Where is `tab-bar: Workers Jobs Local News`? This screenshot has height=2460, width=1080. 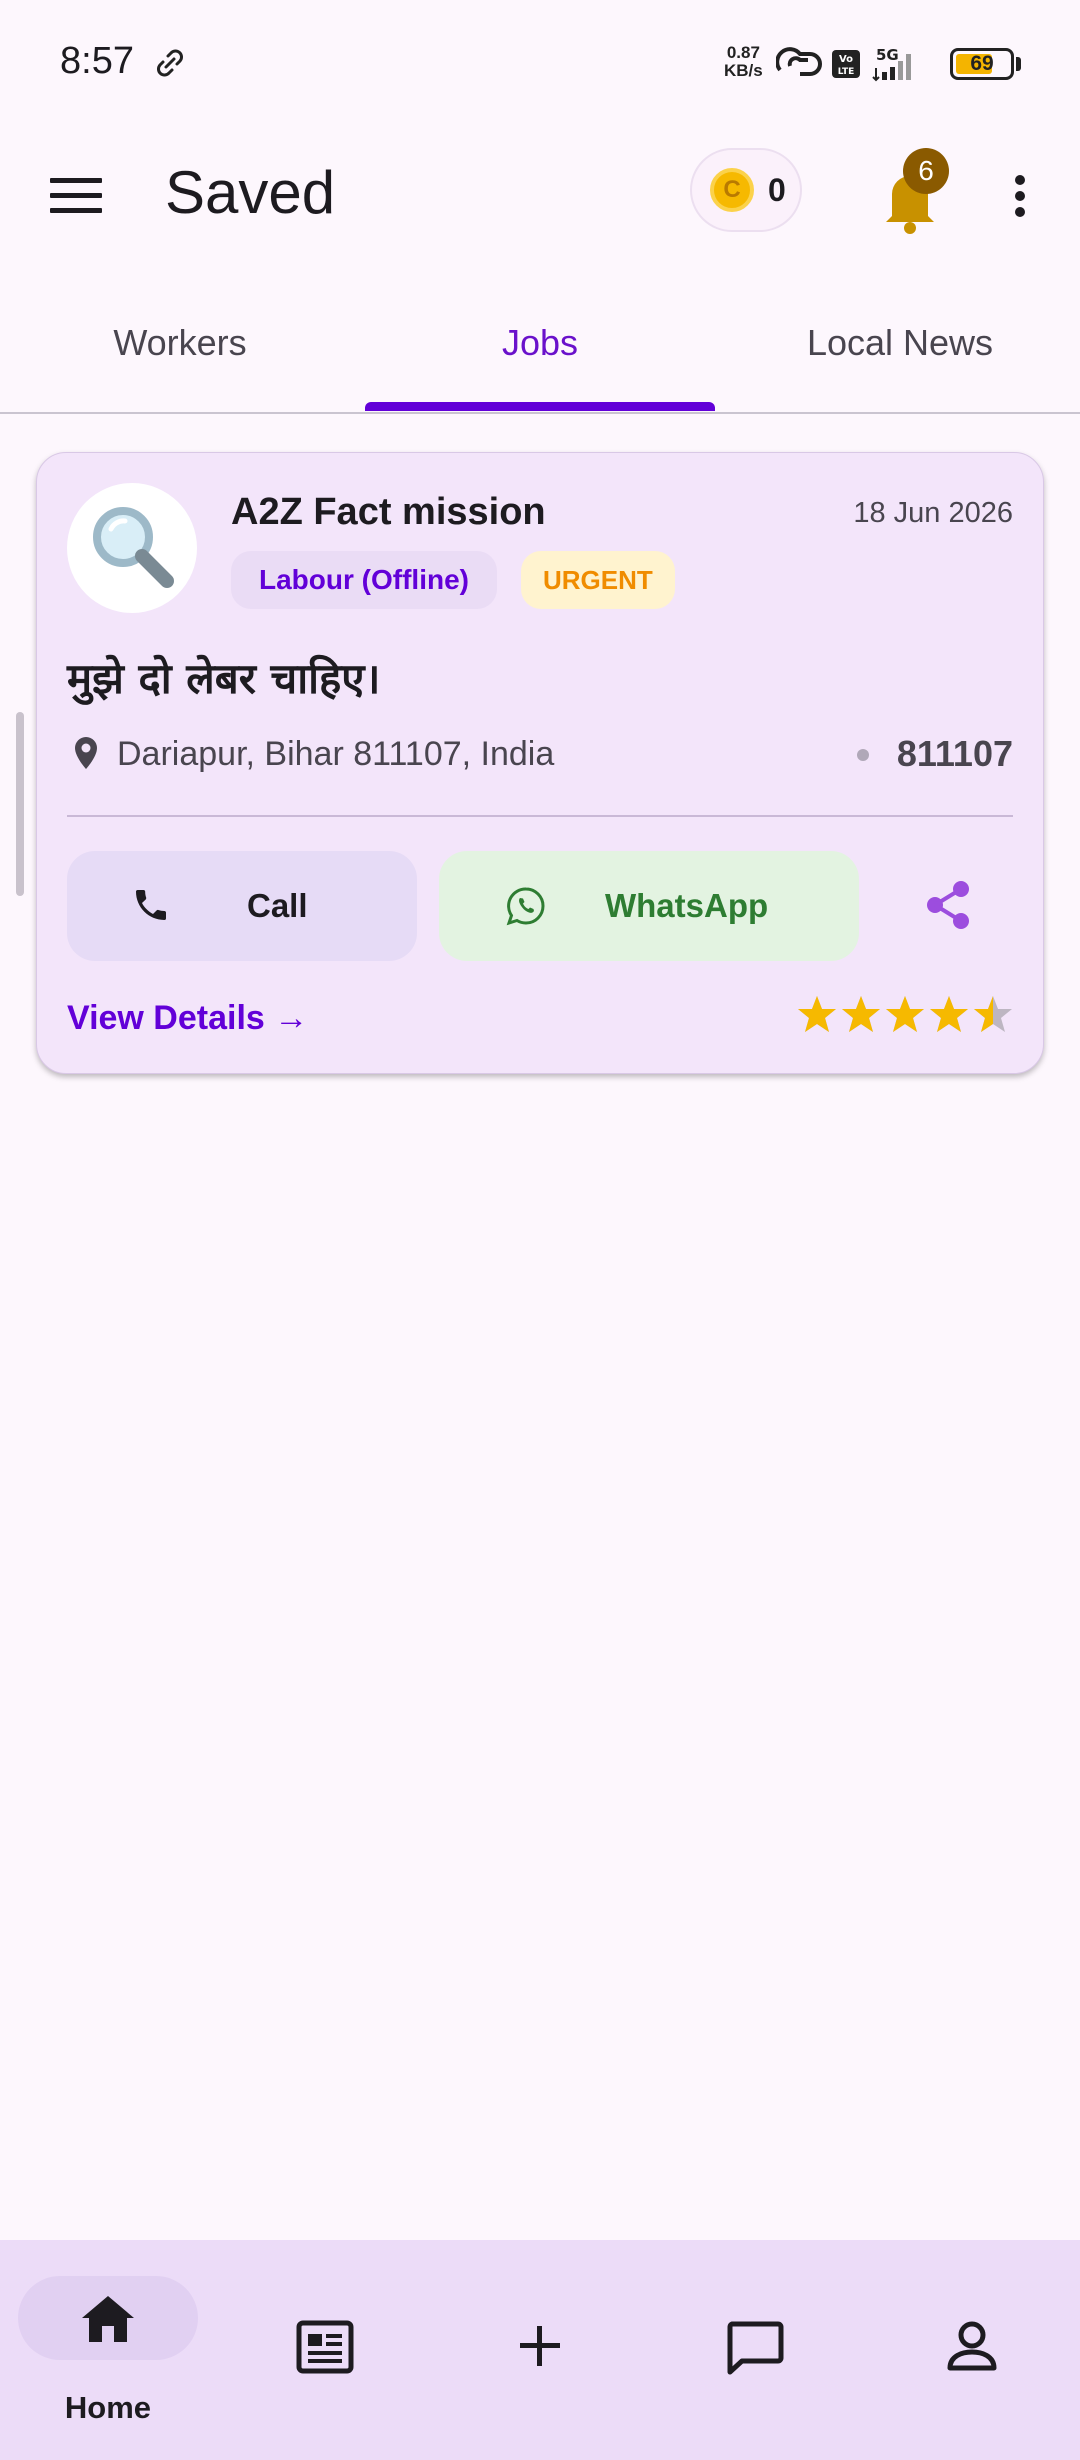
tab-bar: Workers Jobs Local News is located at coordinates (540, 357).